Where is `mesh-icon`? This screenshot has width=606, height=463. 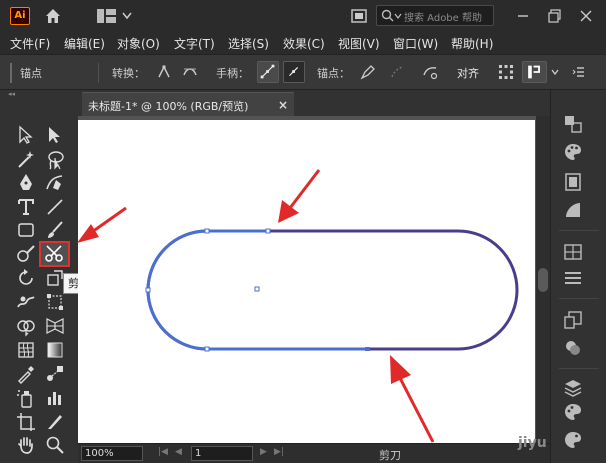
mesh-icon is located at coordinates (26, 350).